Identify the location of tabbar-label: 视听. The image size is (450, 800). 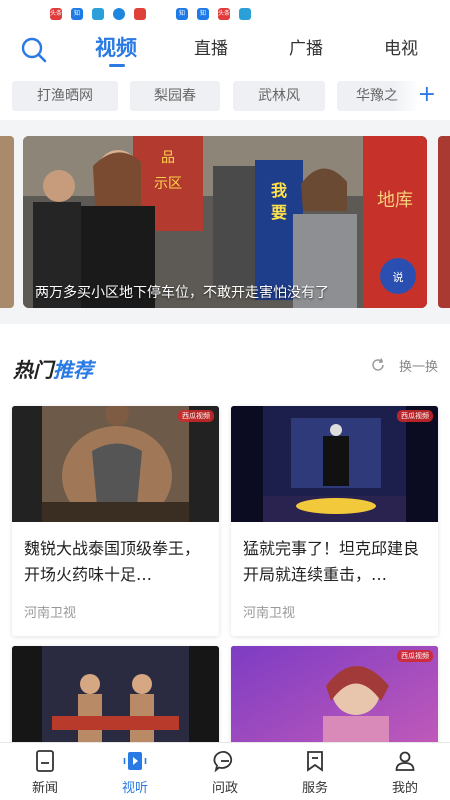
(134, 788).